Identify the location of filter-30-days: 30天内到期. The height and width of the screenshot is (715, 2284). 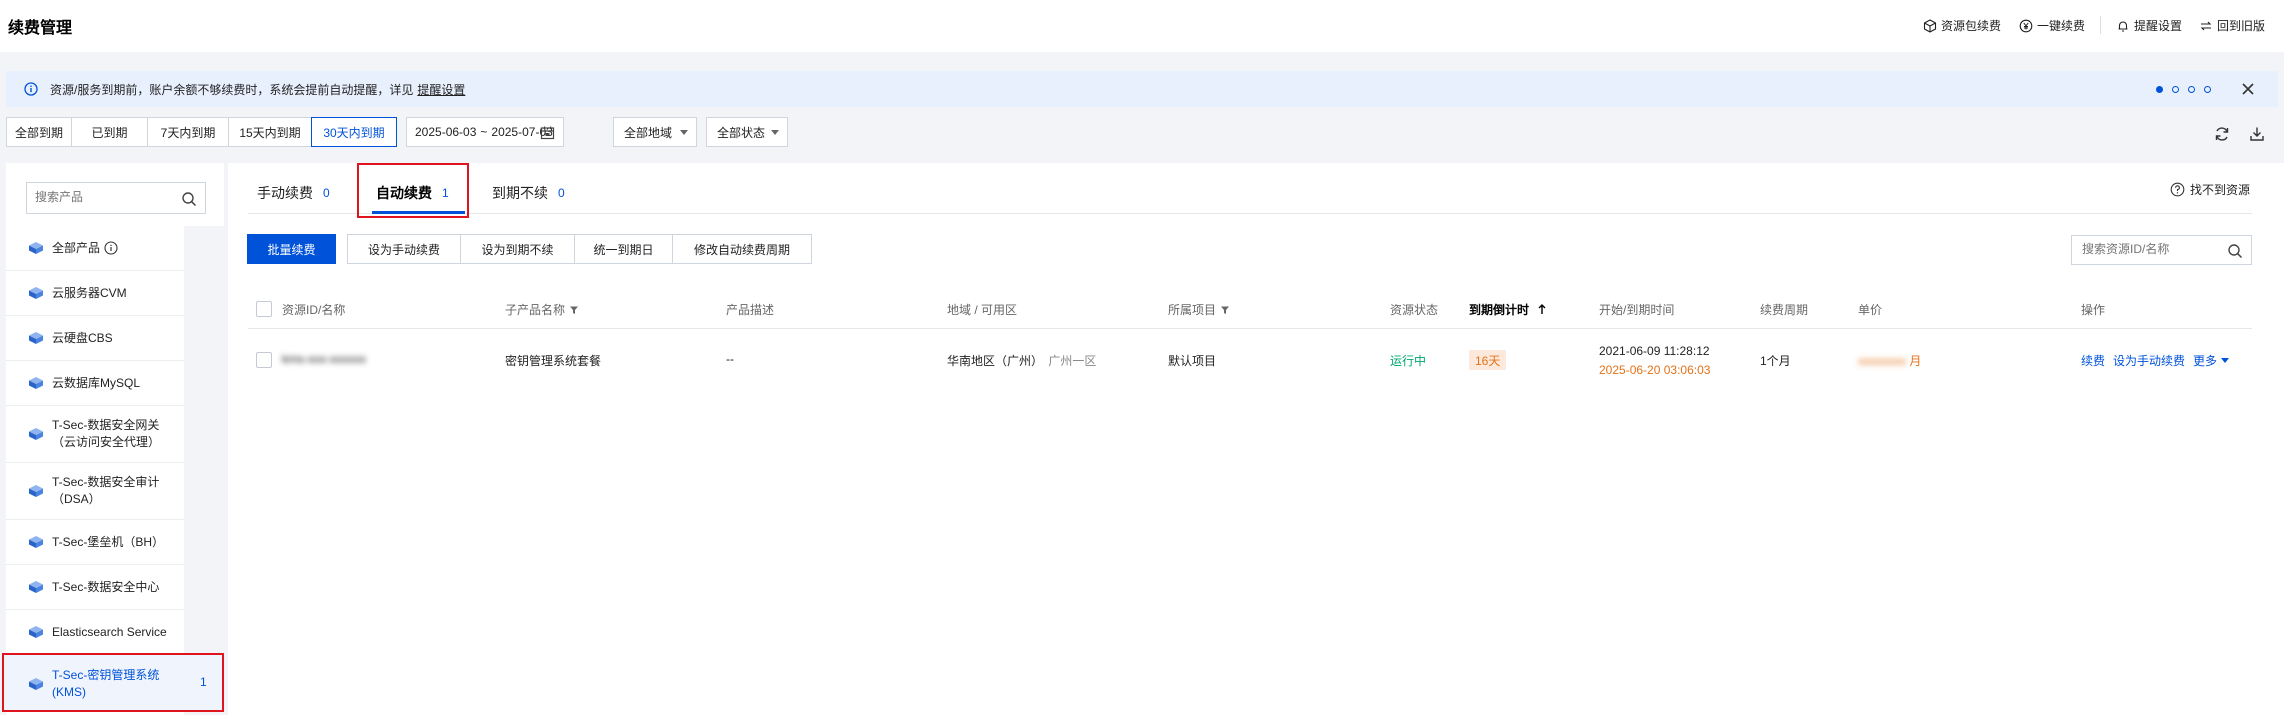
(354, 132).